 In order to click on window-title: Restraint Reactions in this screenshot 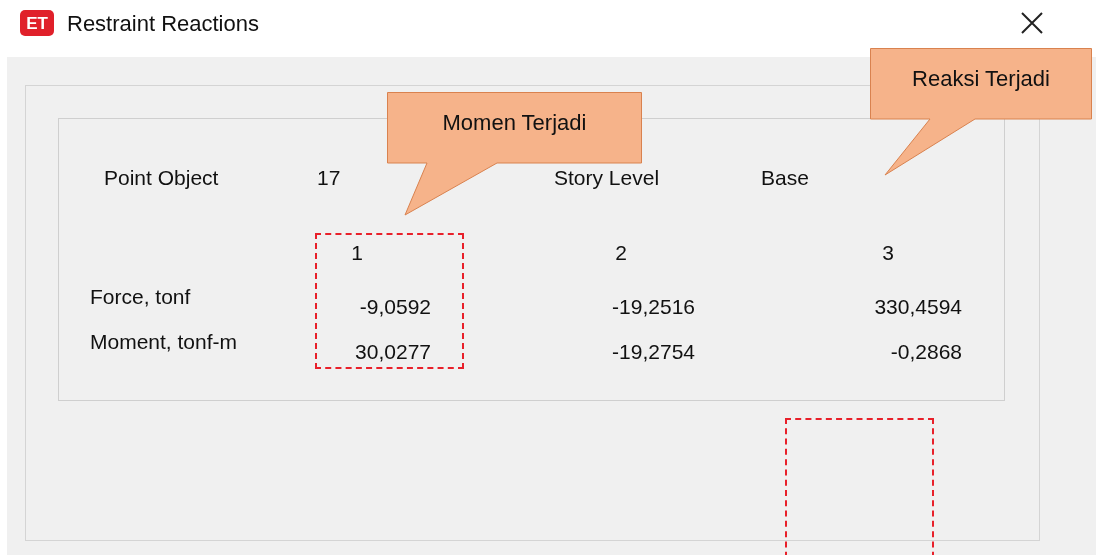, I will do `click(163, 23)`.